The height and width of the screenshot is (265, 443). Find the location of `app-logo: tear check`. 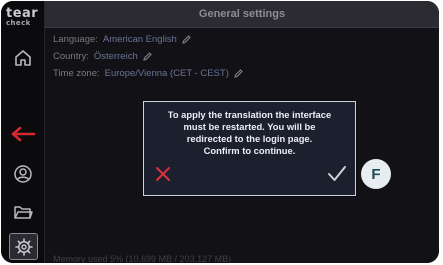

app-logo: tear check is located at coordinates (23, 19).